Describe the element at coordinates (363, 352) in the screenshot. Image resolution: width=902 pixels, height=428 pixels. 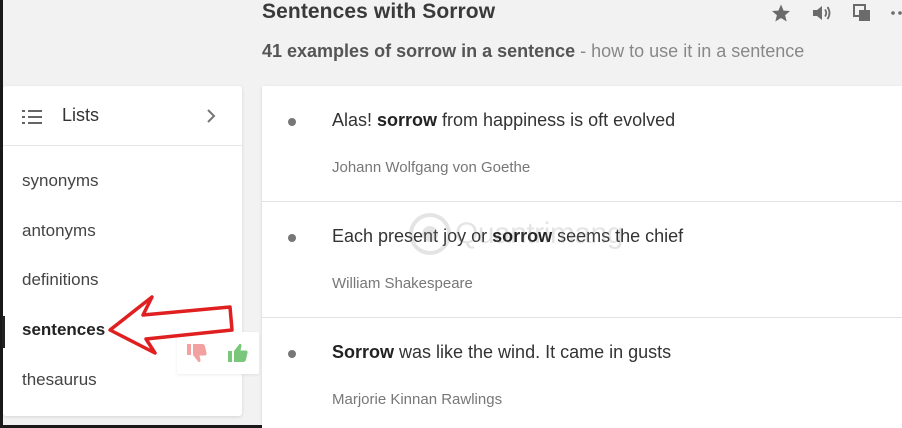
I see `highlighted-word: Sorrow` at that location.